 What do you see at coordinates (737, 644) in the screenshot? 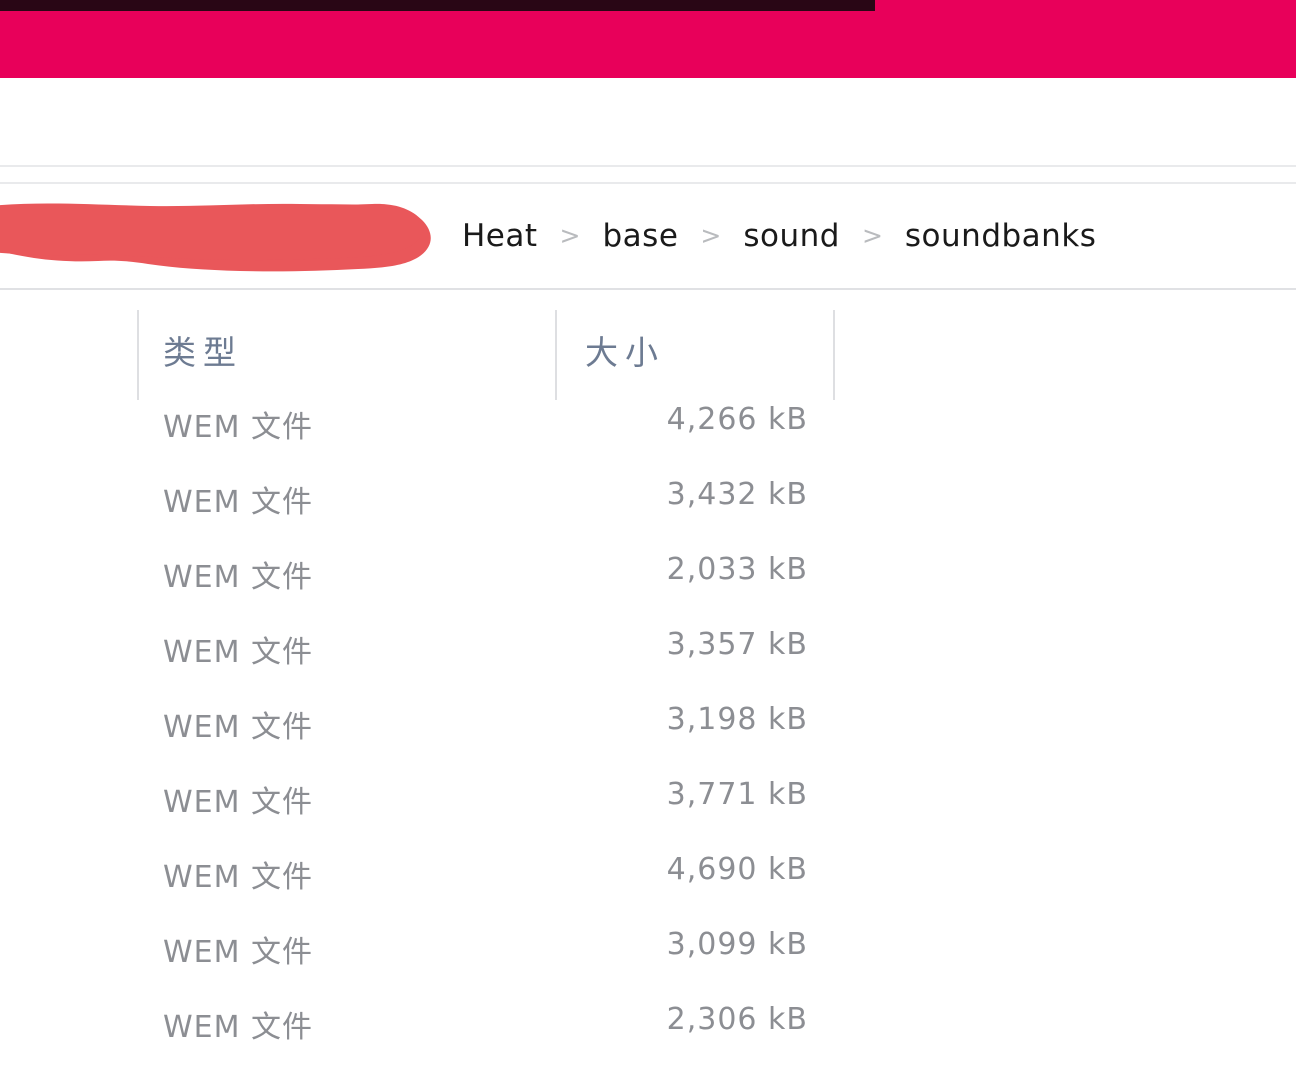
I see `cell-size: 3,357 kB` at bounding box center [737, 644].